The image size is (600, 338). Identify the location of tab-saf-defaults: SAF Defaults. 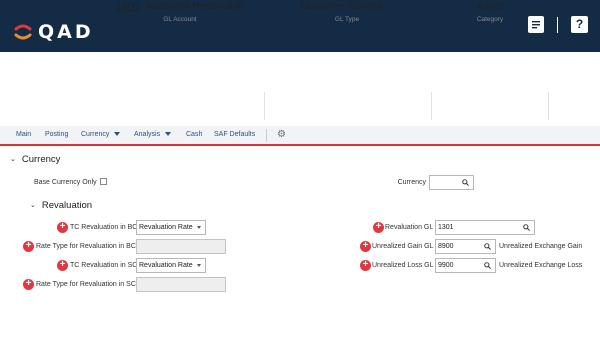
(234, 134).